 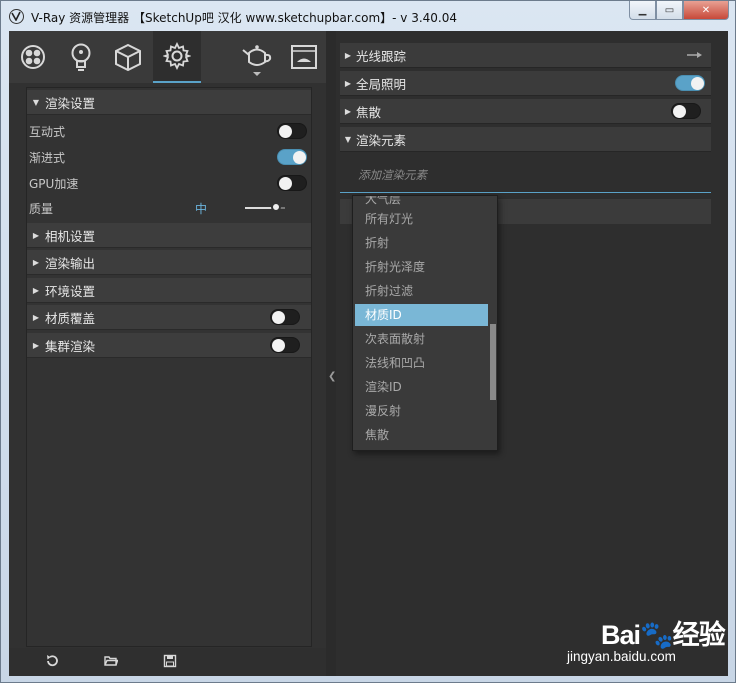 What do you see at coordinates (421, 435) in the screenshot?
I see `dropdown-item: 焦散` at bounding box center [421, 435].